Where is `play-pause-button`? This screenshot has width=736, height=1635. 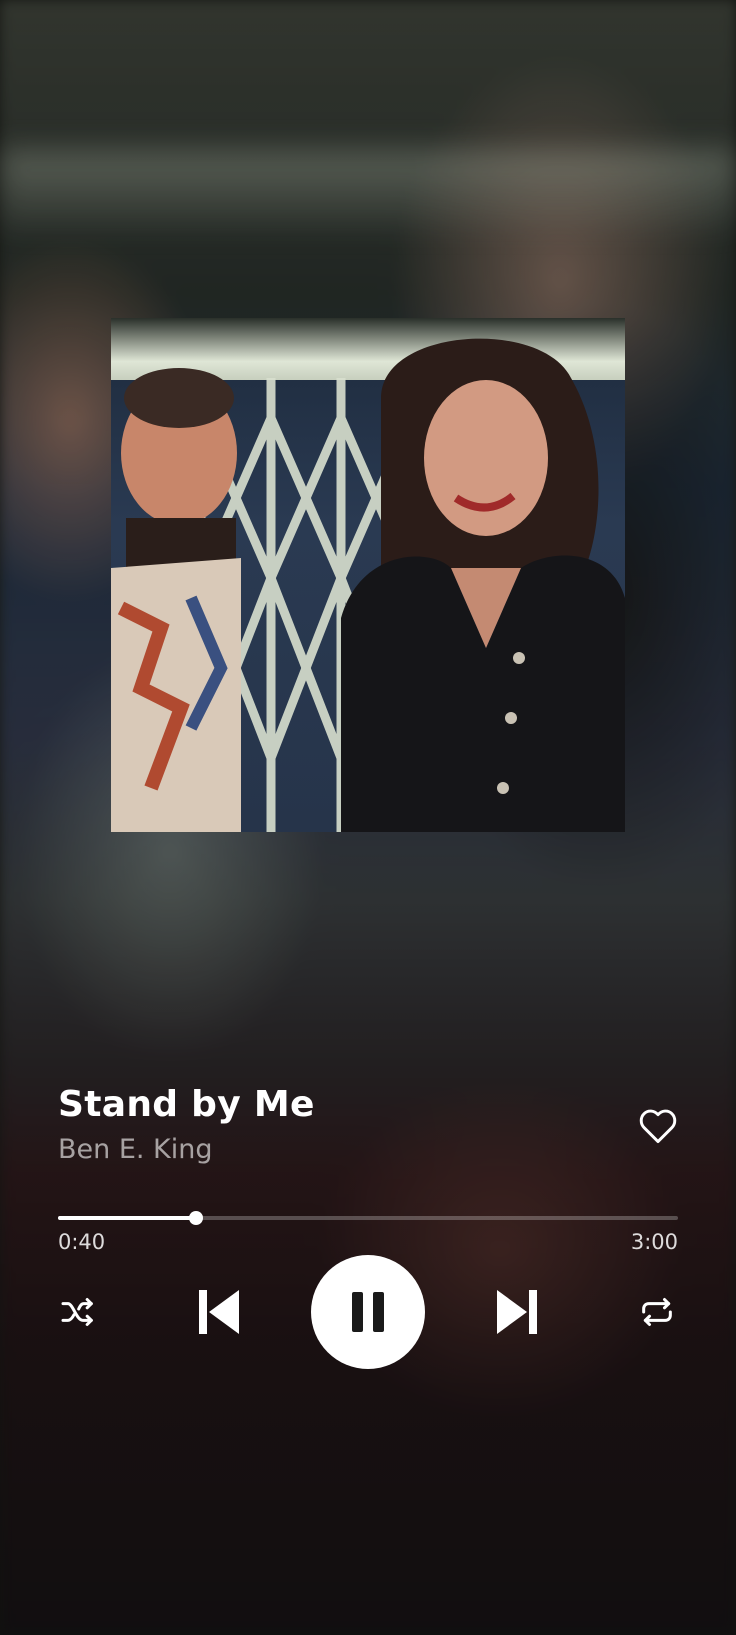
play-pause-button is located at coordinates (368, 1312).